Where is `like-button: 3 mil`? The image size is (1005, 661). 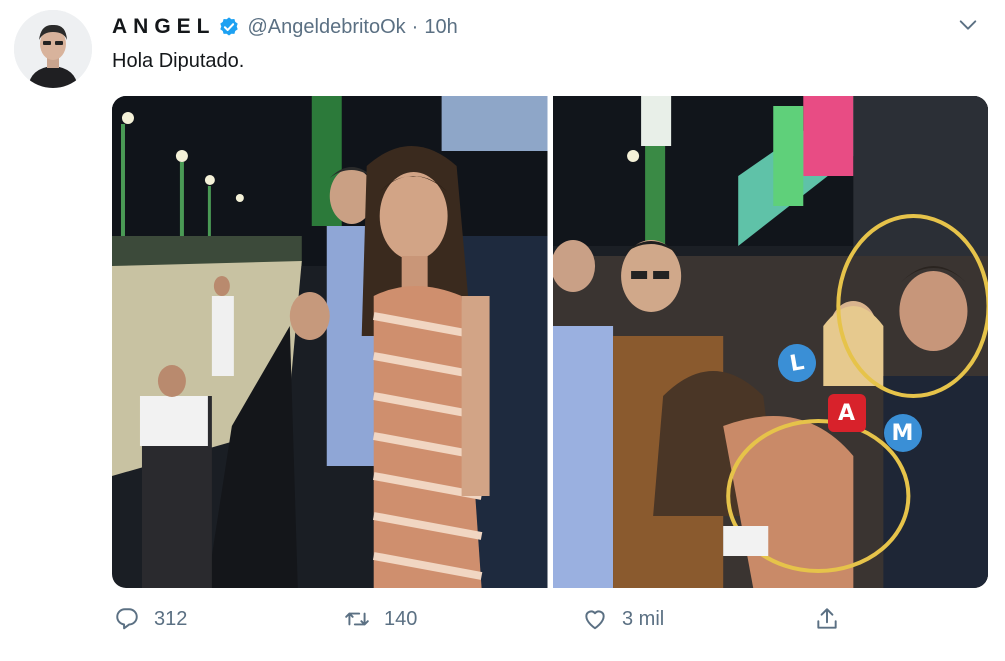 like-button: 3 mil is located at coordinates (623, 619).